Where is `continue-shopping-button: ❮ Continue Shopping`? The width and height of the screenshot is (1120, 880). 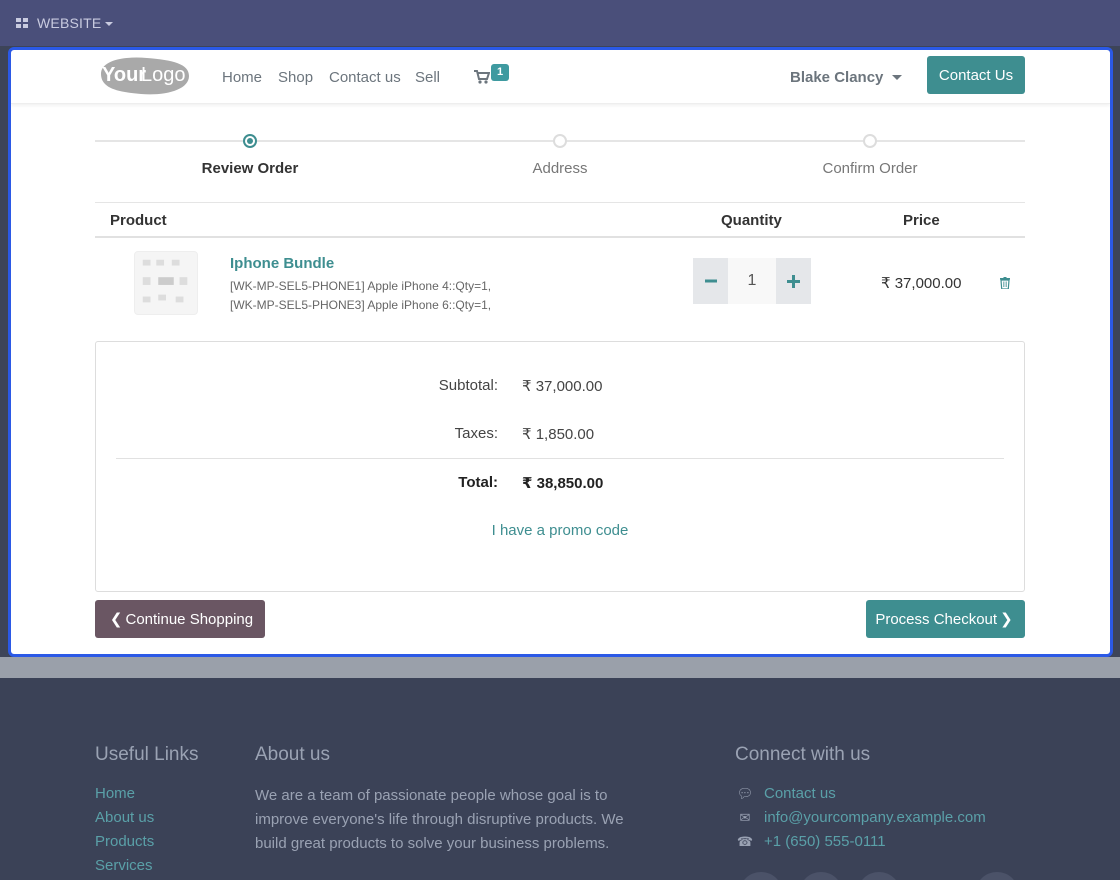 continue-shopping-button: ❮ Continue Shopping is located at coordinates (180, 619).